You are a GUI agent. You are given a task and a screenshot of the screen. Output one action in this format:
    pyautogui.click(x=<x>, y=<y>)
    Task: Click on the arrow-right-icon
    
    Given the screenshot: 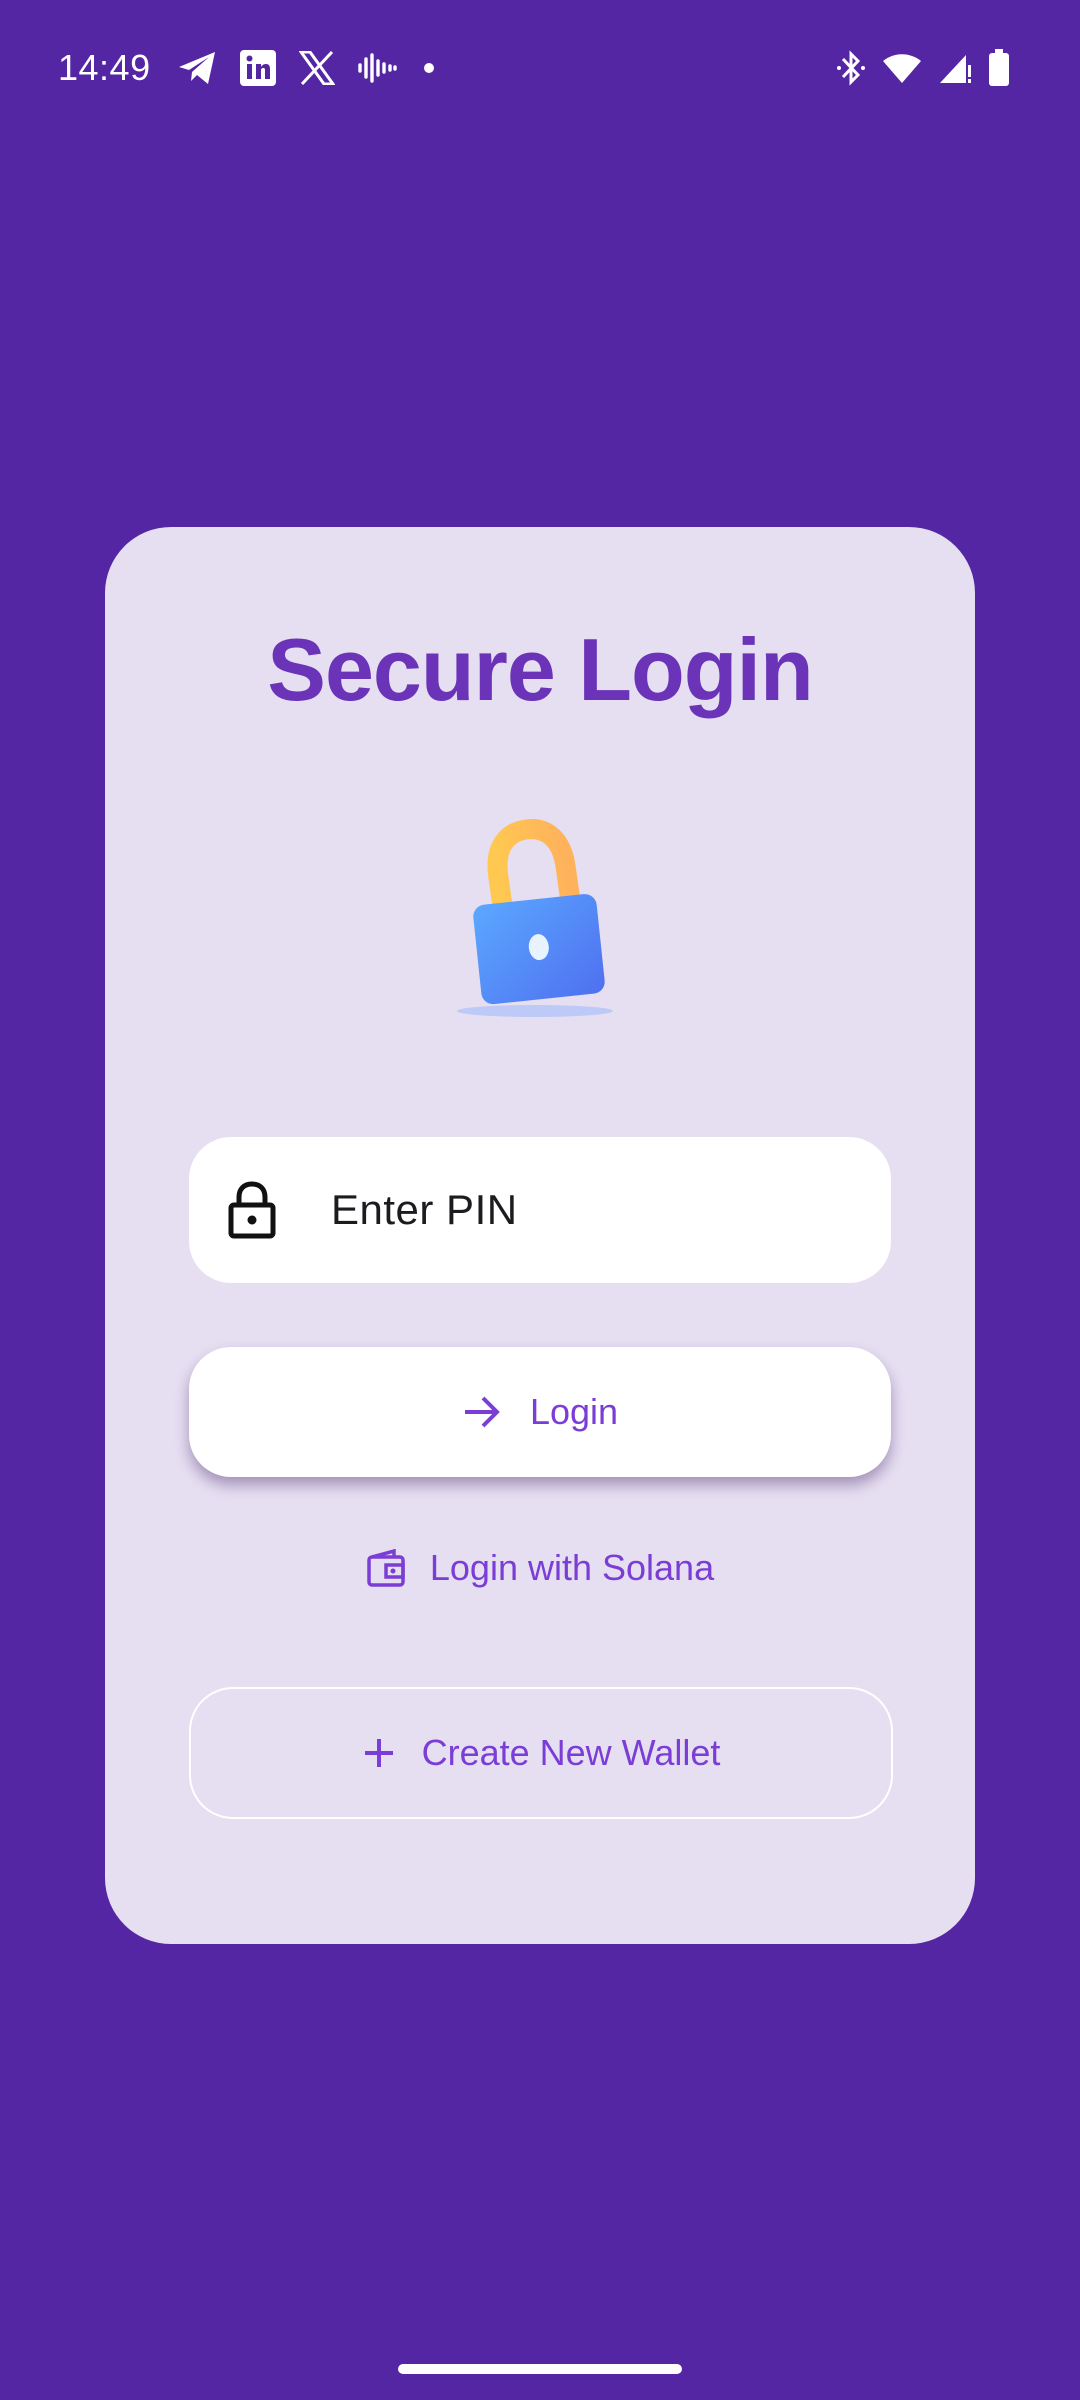 What is the action you would take?
    pyautogui.click(x=482, y=1412)
    